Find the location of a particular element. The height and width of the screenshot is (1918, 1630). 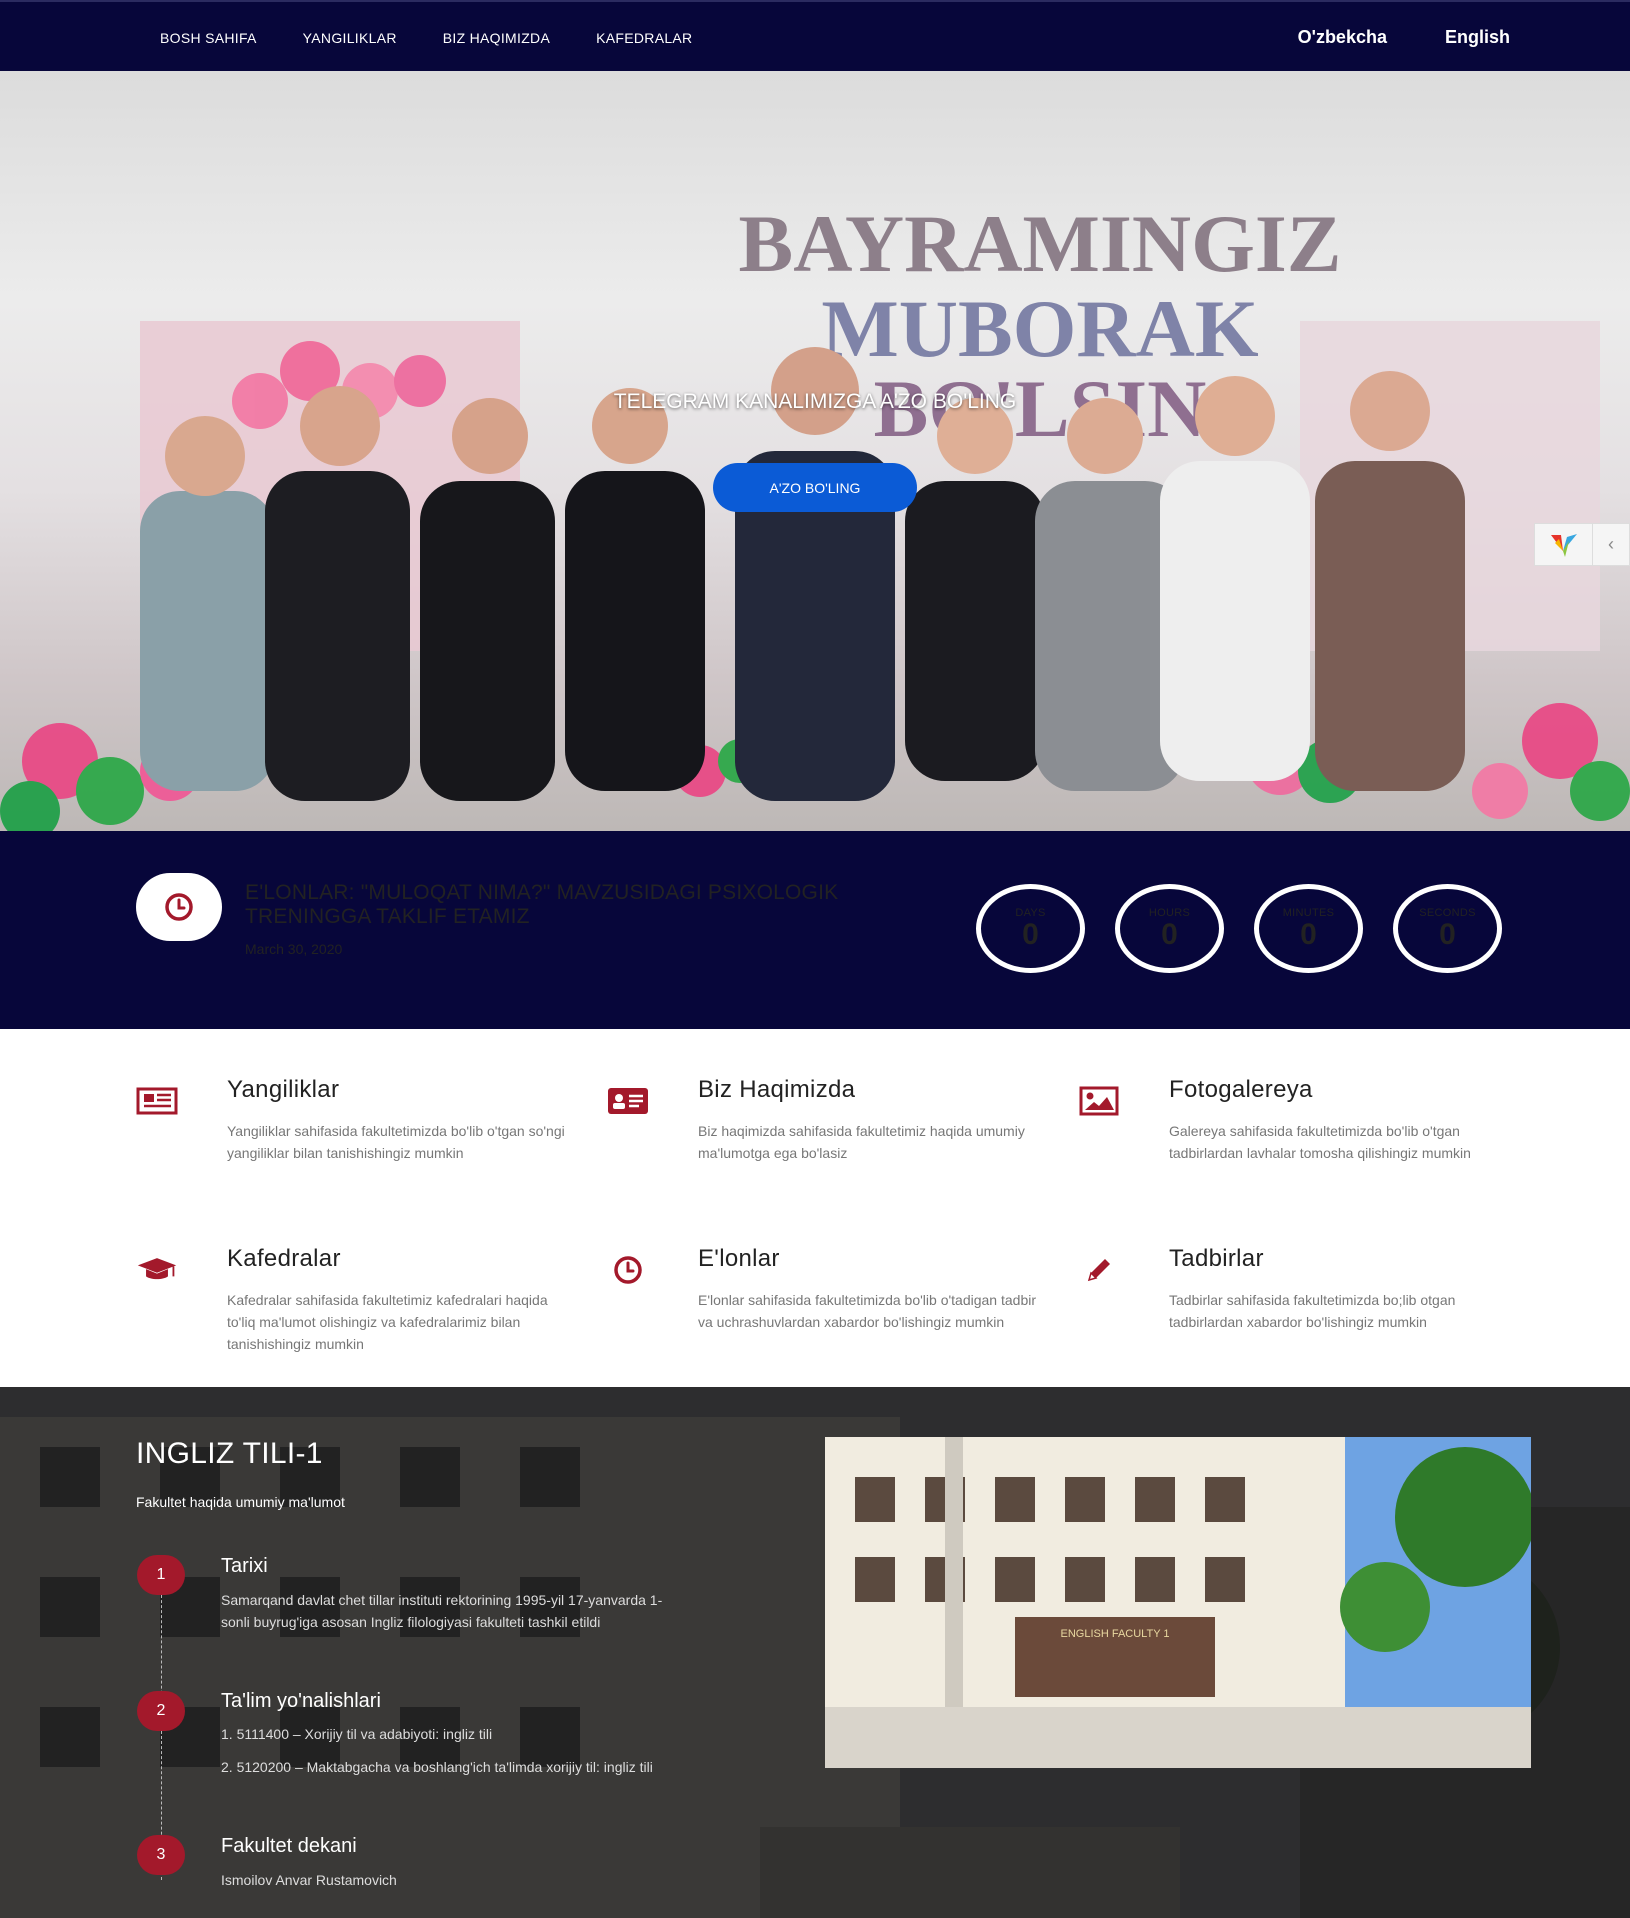

feature-title: E'lonlar is located at coordinates (739, 1258).